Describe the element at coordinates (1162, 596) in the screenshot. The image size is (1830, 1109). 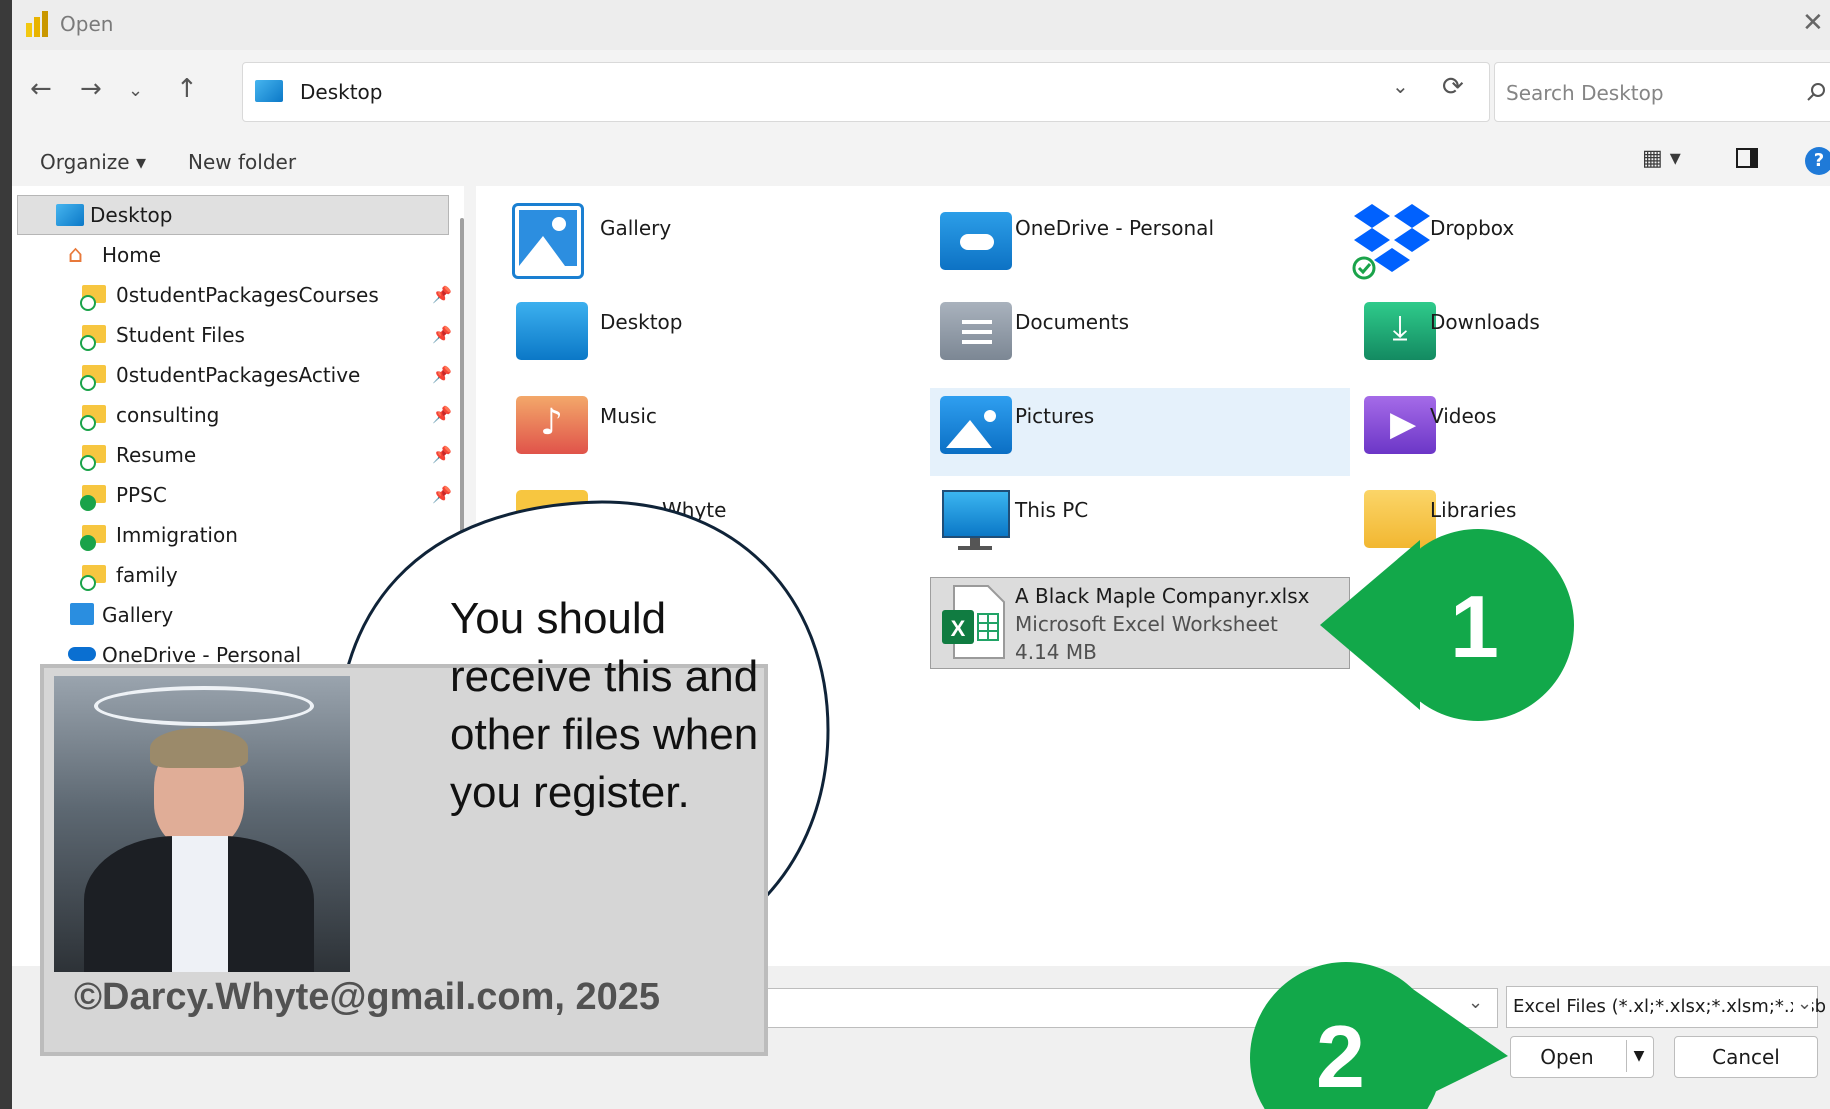
I see `file-name: A Black Maple Companyr.xlsx` at that location.